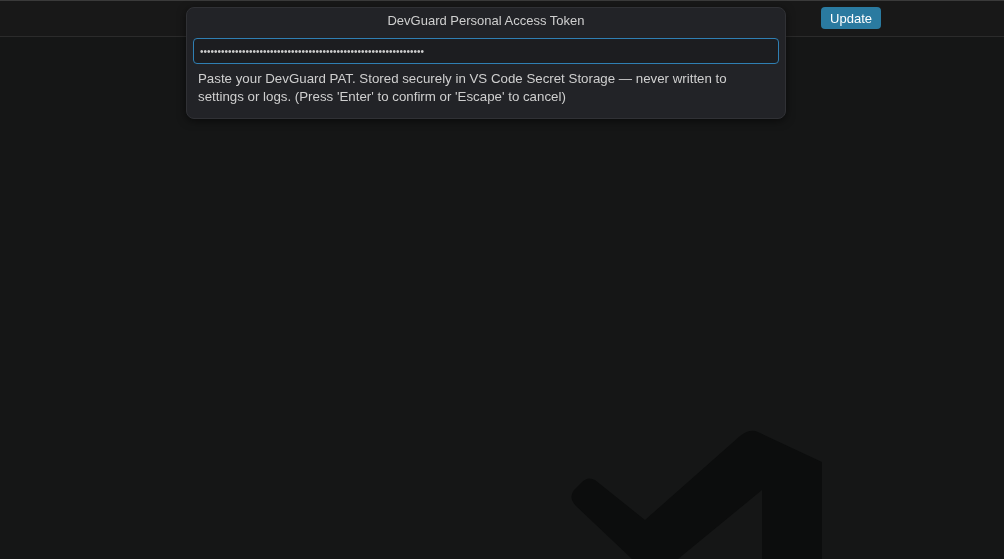  What do you see at coordinates (463, 88) in the screenshot?
I see `dialog-message: Paste your DevGuard PAT. Stored securely in VS Code Secret Storage — never written to settings or logs. (Press 'Enter' to confirm or 'Escape' to cancel)` at bounding box center [463, 88].